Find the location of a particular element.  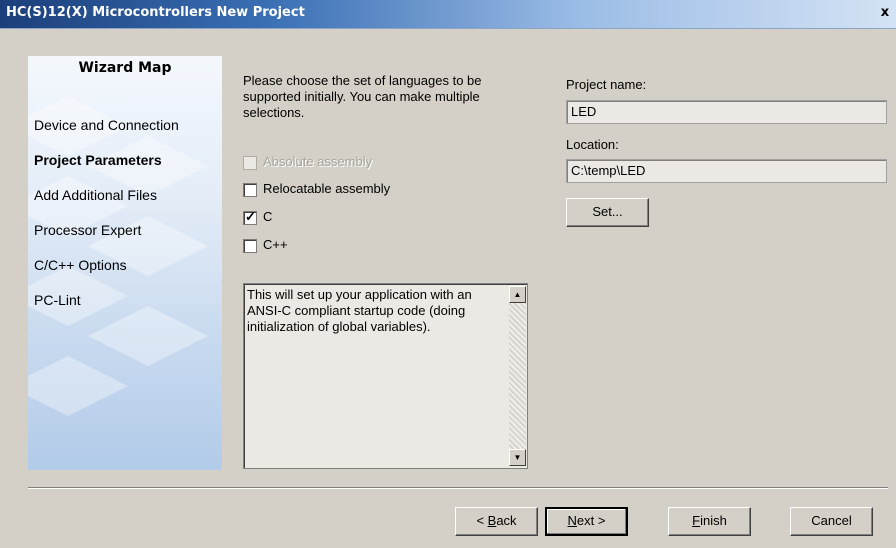

next-button: Next > is located at coordinates (586, 521).